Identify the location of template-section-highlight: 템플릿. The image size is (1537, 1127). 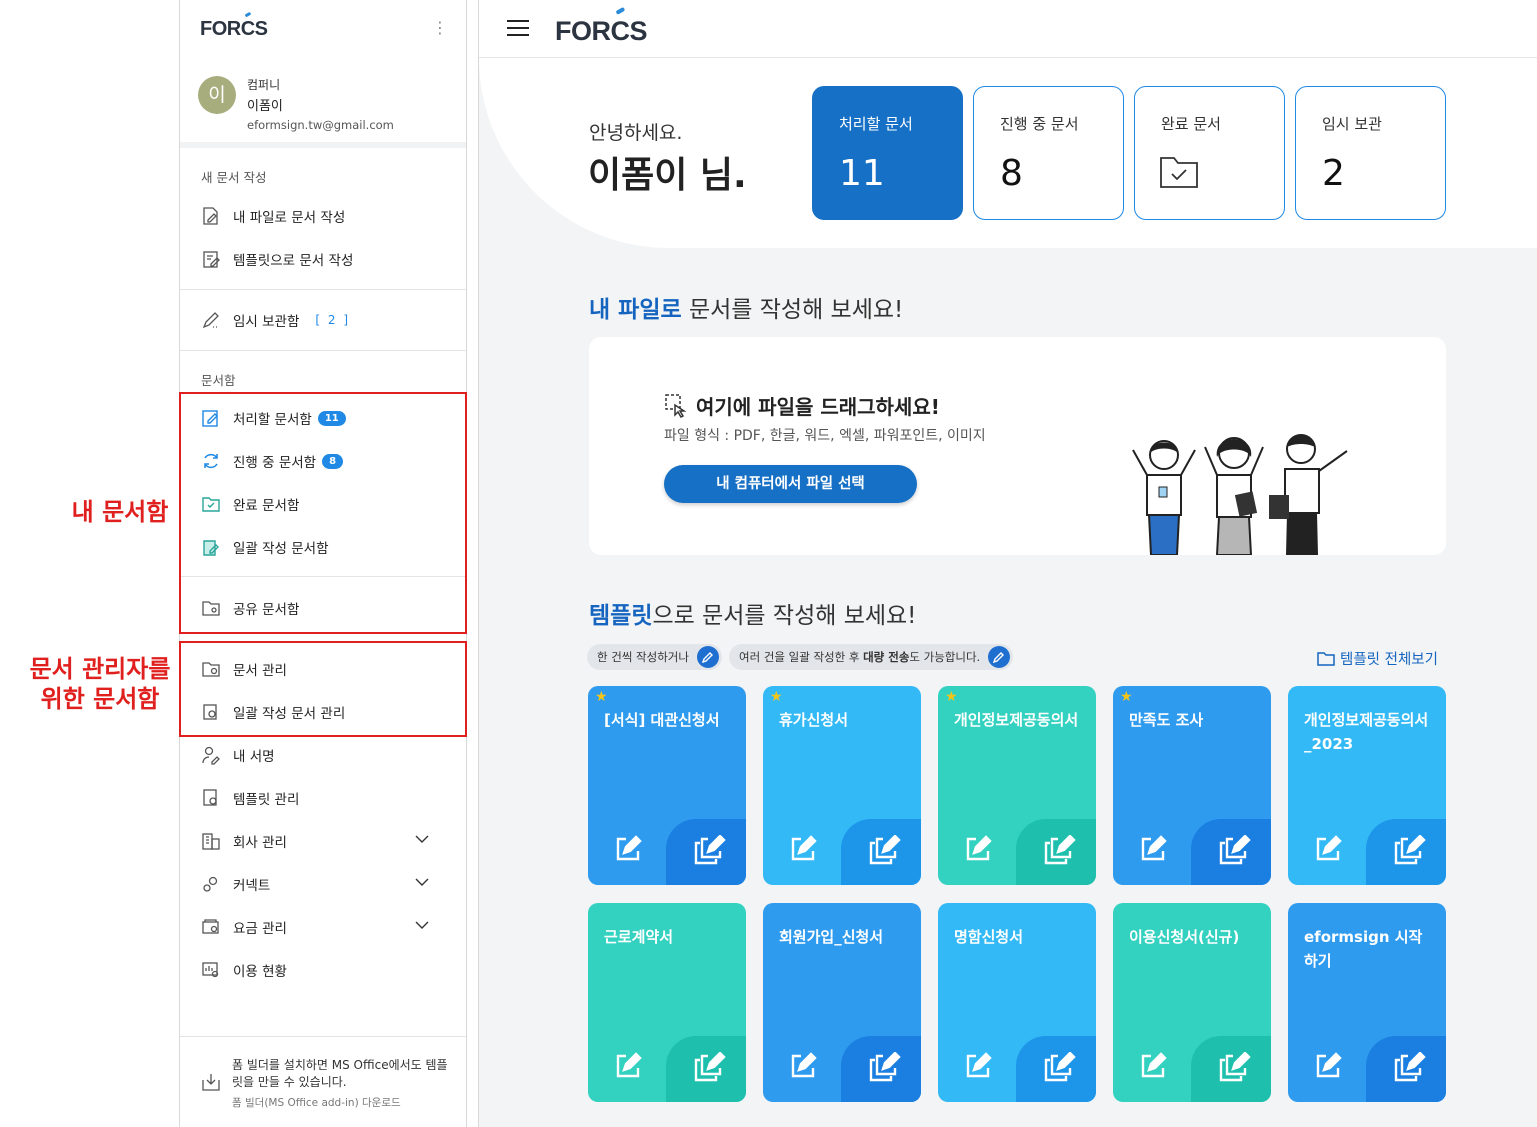
(621, 616).